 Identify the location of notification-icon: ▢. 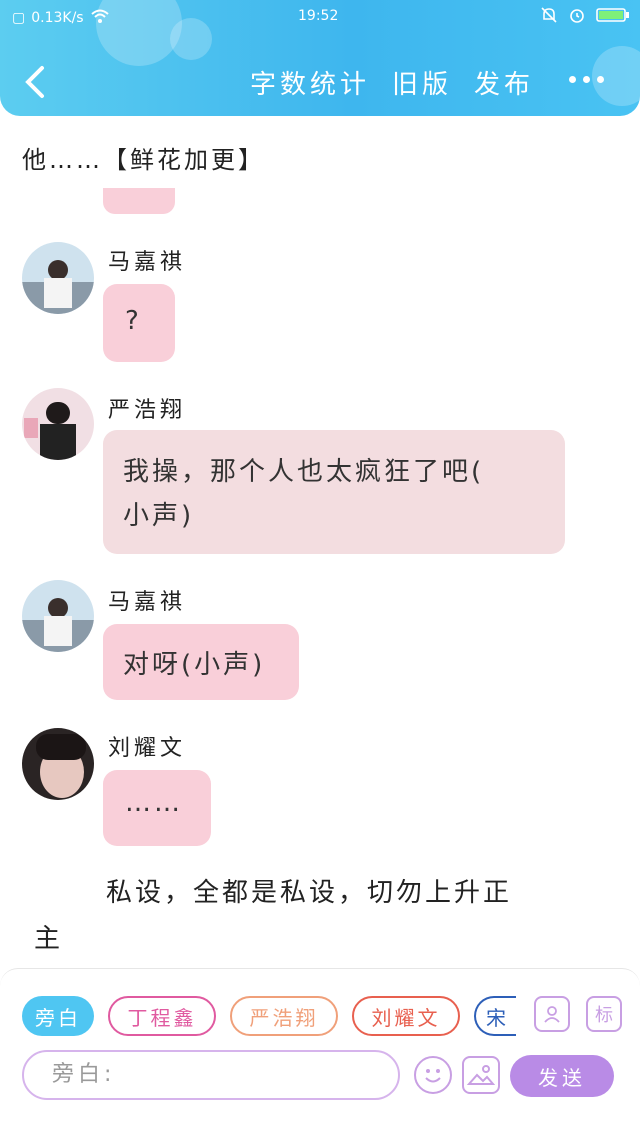
(19, 18).